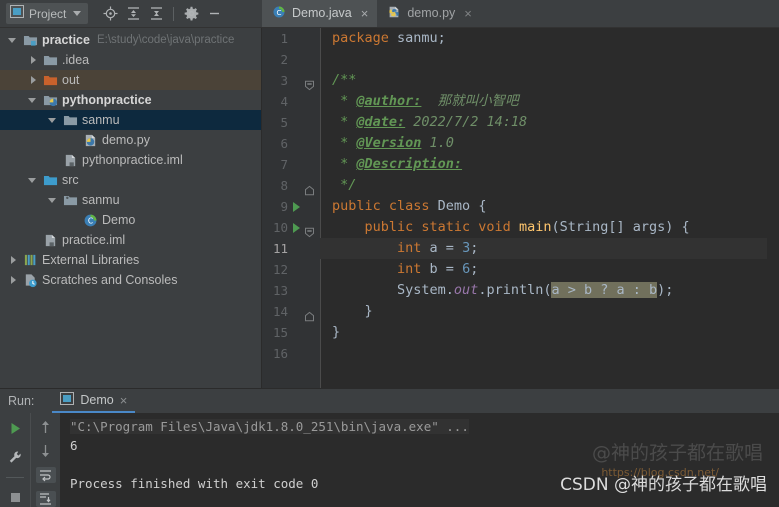  I want to click on tree-node-sanmu-java: sanmu, so click(130, 200).